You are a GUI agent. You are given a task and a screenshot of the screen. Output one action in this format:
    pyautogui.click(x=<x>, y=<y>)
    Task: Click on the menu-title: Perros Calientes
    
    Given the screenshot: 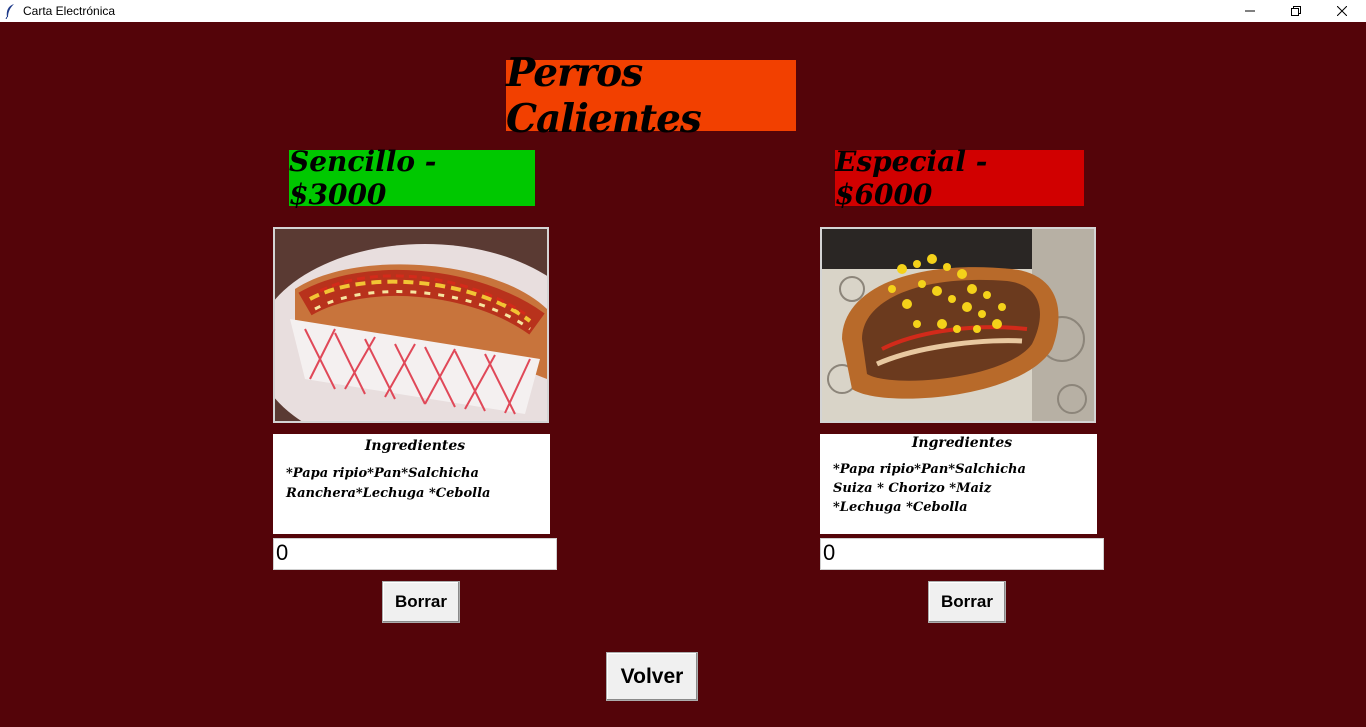 What is the action you would take?
    pyautogui.click(x=651, y=96)
    